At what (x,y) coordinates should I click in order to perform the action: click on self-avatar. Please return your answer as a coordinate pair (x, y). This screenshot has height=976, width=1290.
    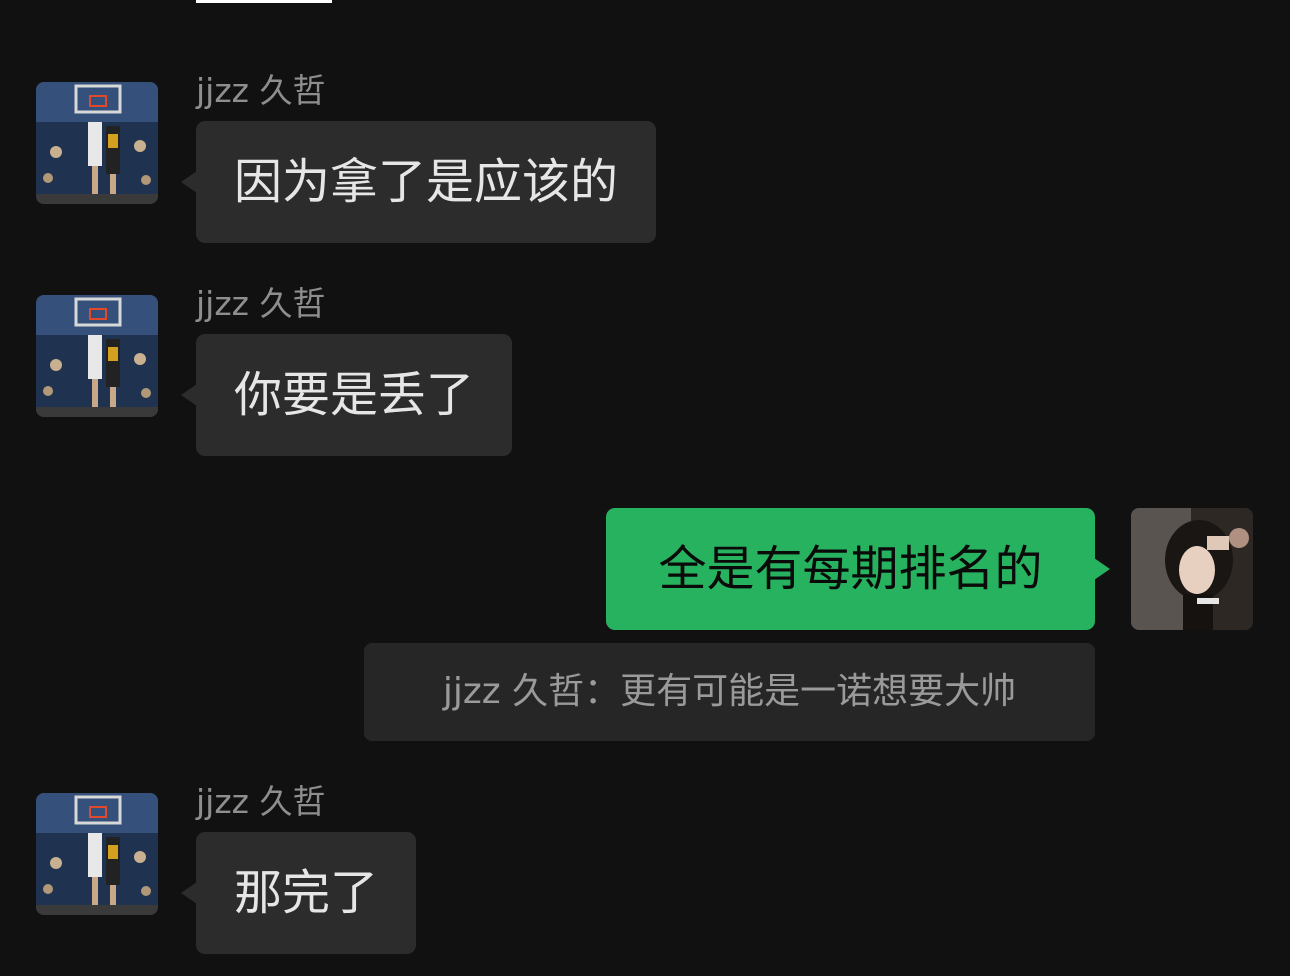
    Looking at the image, I should click on (1192, 569).